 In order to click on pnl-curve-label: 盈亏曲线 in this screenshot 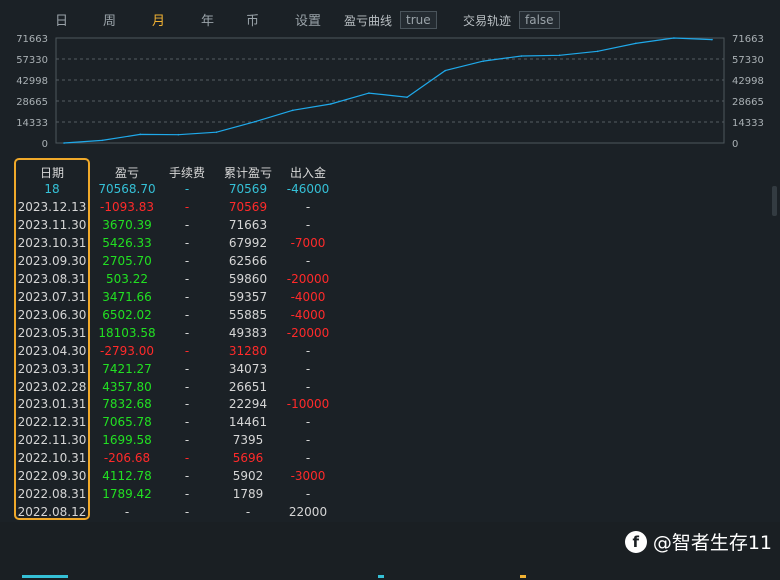, I will do `click(368, 21)`.